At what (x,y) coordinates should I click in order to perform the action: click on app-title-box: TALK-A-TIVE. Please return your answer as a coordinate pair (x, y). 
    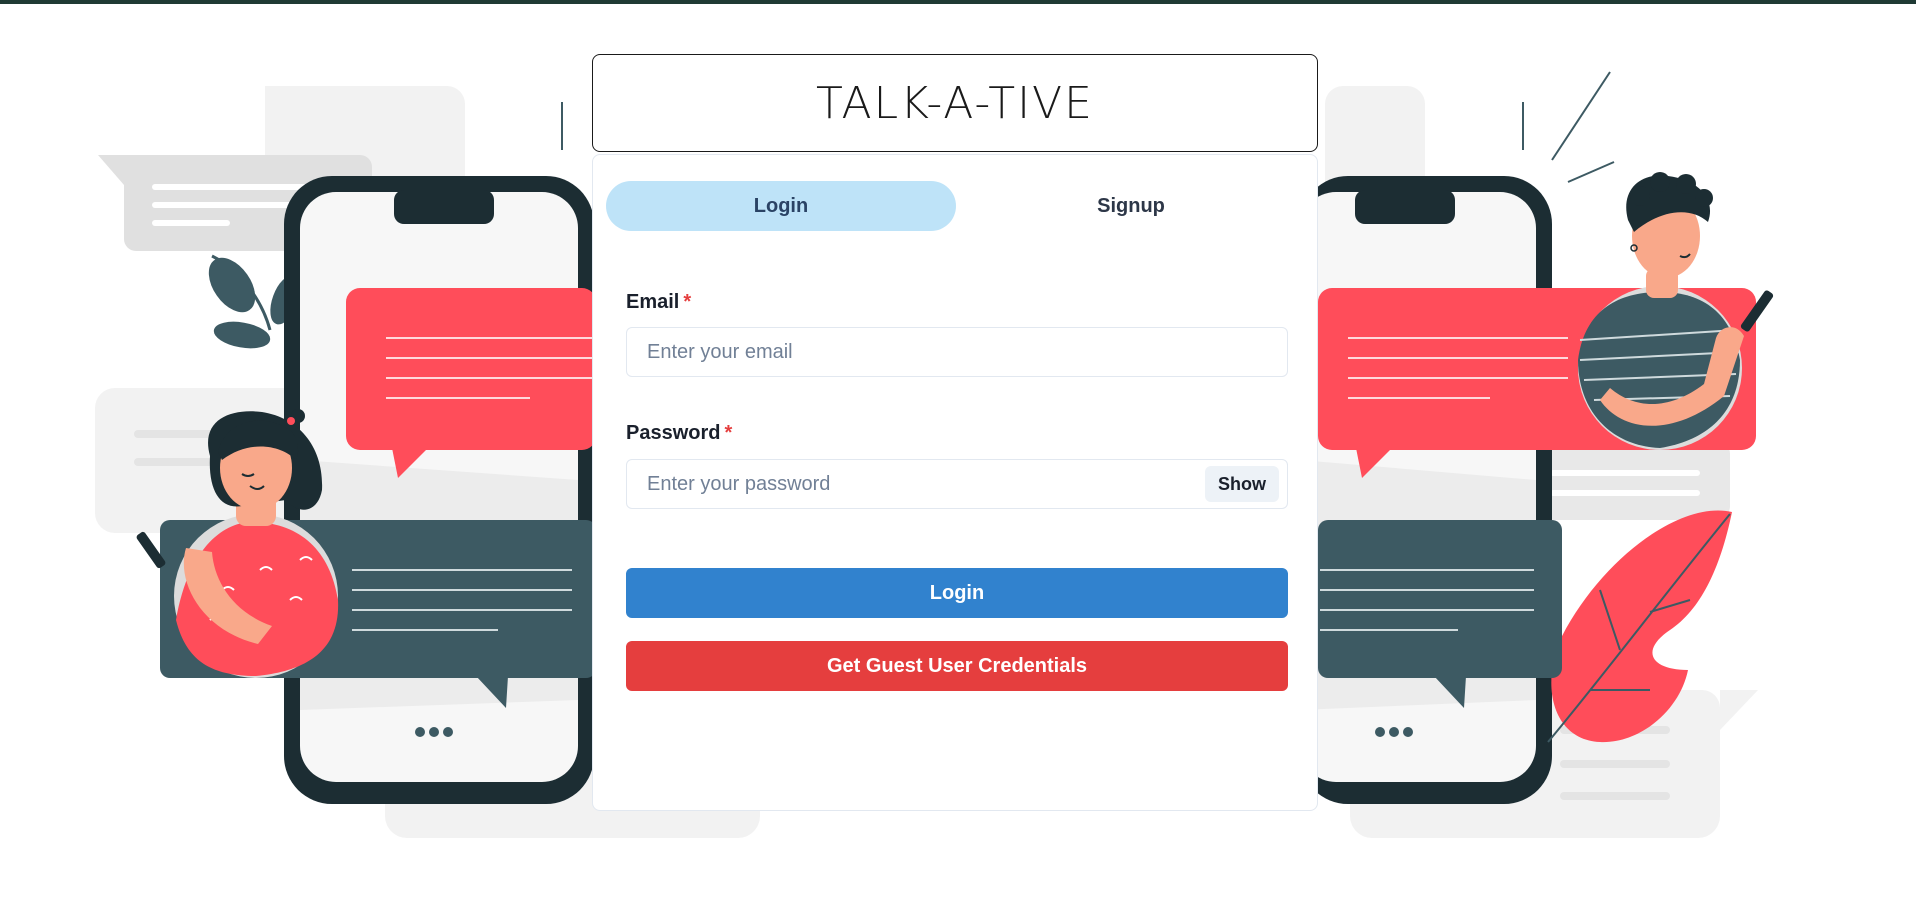
    Looking at the image, I should click on (955, 103).